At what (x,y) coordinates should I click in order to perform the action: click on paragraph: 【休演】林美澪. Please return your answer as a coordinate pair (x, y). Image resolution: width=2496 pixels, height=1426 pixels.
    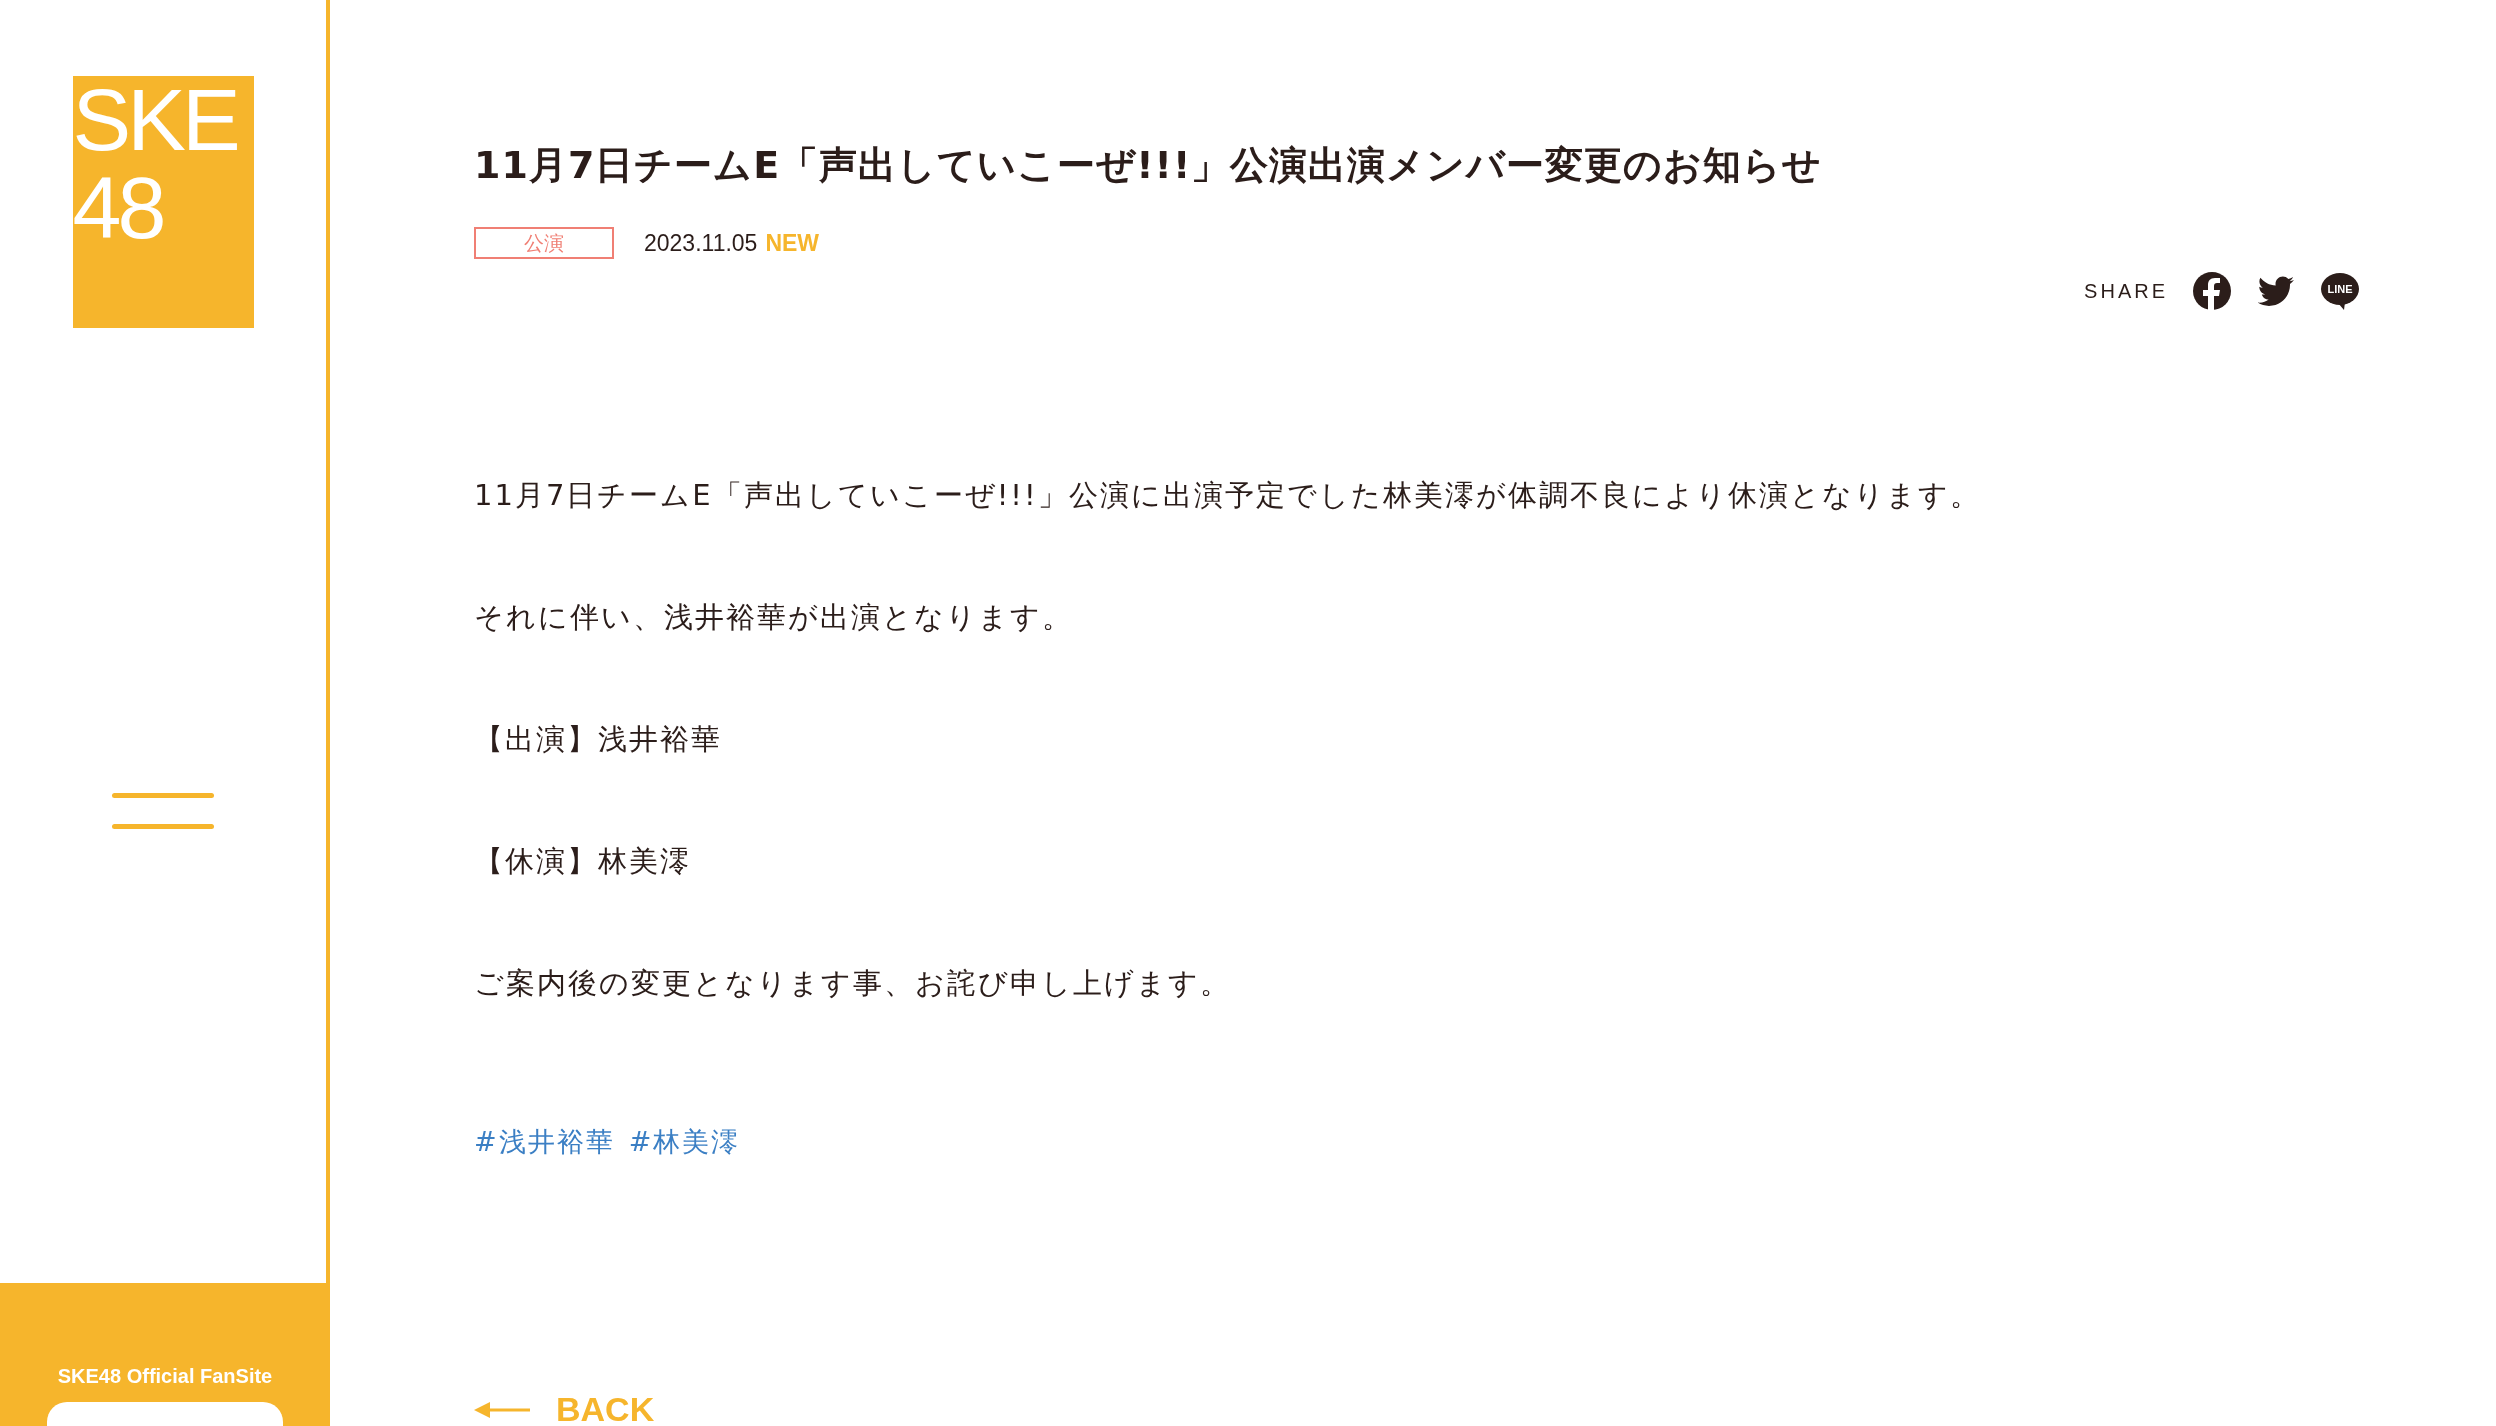
    Looking at the image, I should click on (583, 861).